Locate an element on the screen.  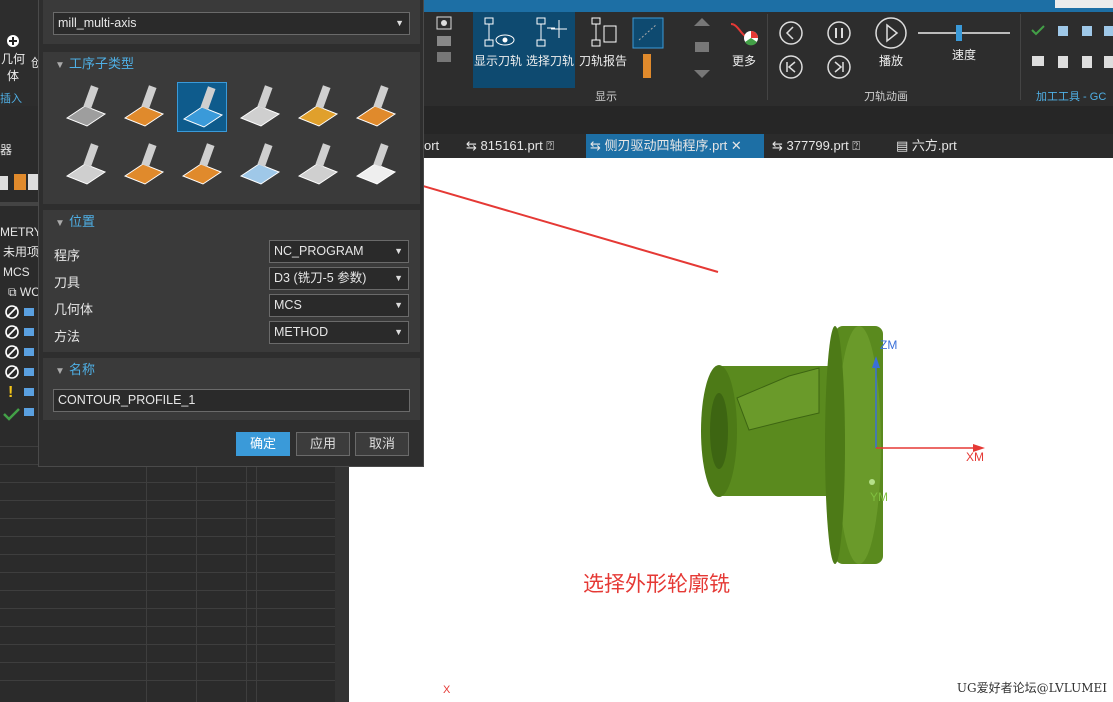
nav-row-unused: 未用项 is located at coordinates (21, 252).